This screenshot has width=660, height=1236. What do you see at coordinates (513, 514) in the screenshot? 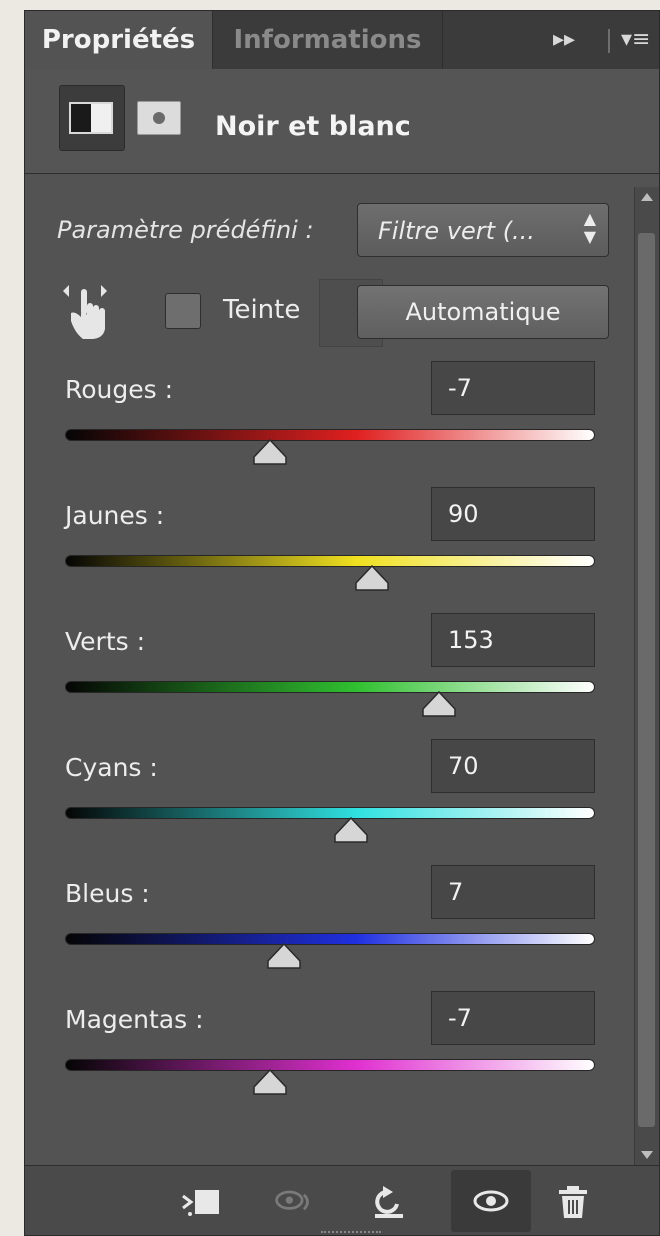
I see `channel-value-input: 90` at bounding box center [513, 514].